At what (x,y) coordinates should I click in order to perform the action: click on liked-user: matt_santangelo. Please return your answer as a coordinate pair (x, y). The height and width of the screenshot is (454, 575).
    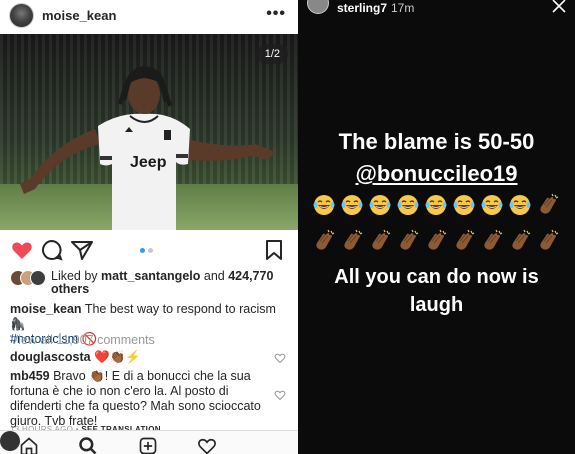
    Looking at the image, I should click on (150, 276).